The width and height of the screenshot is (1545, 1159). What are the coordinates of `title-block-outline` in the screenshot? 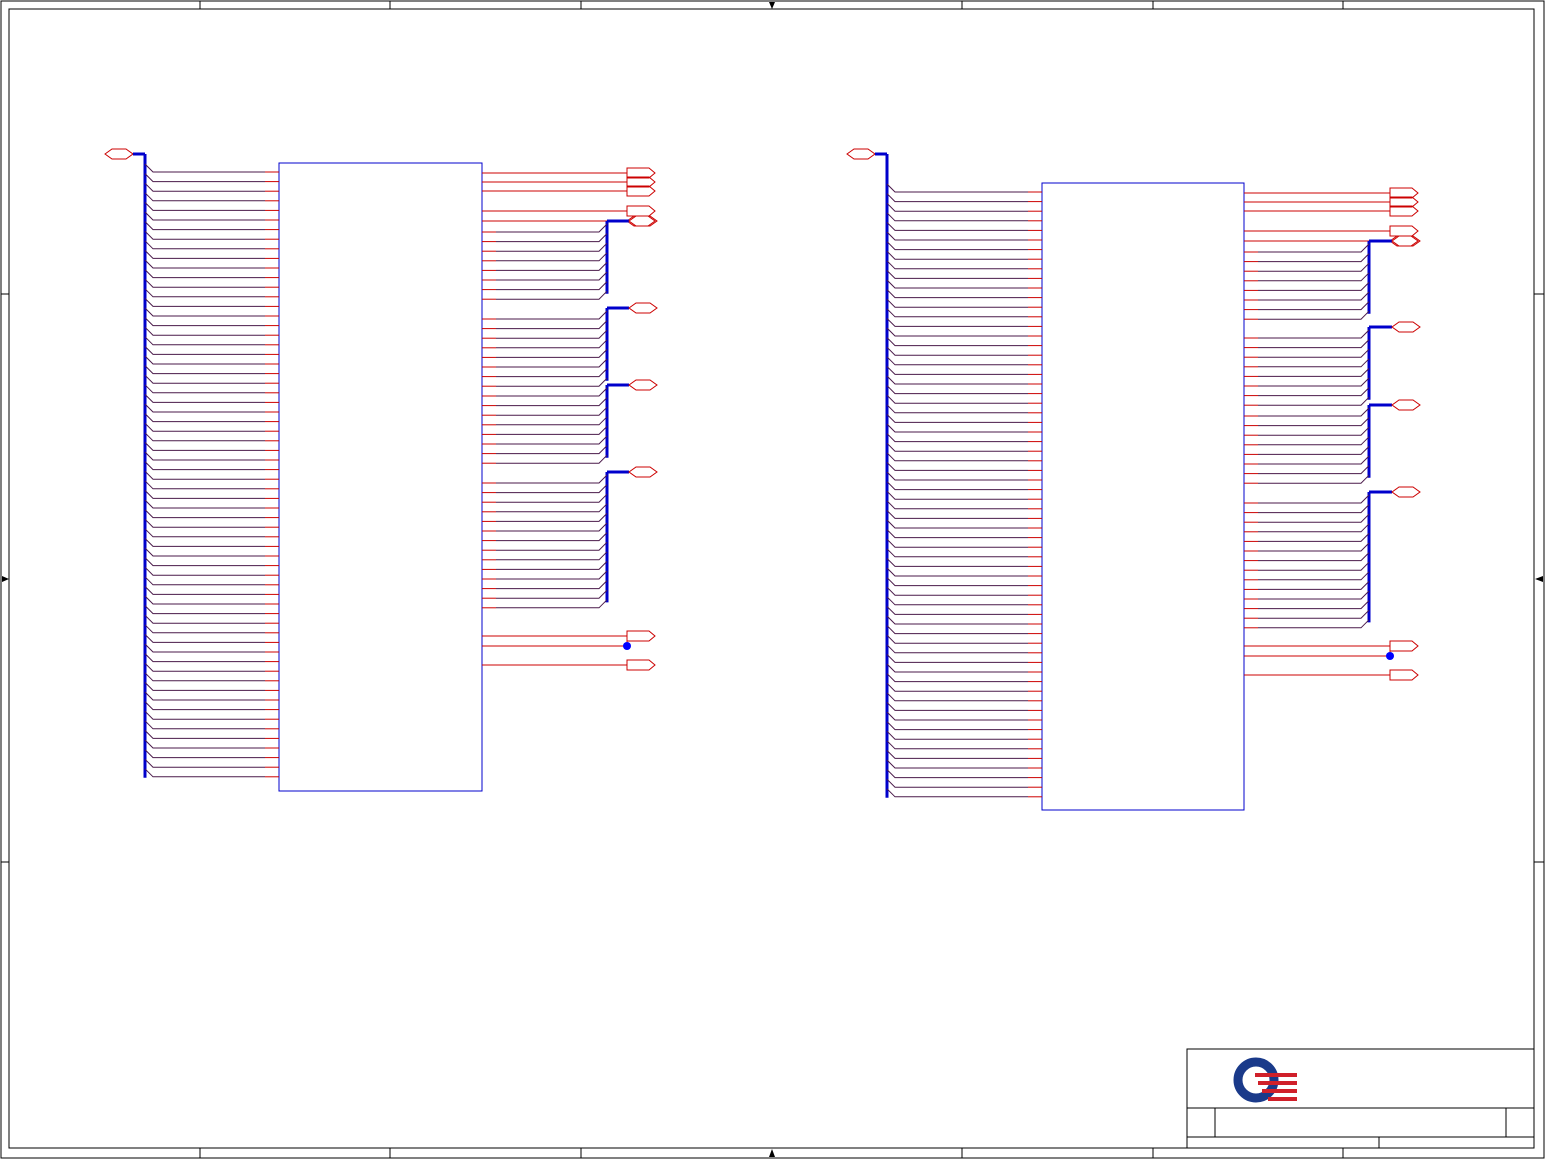 It's located at (1360, 1098).